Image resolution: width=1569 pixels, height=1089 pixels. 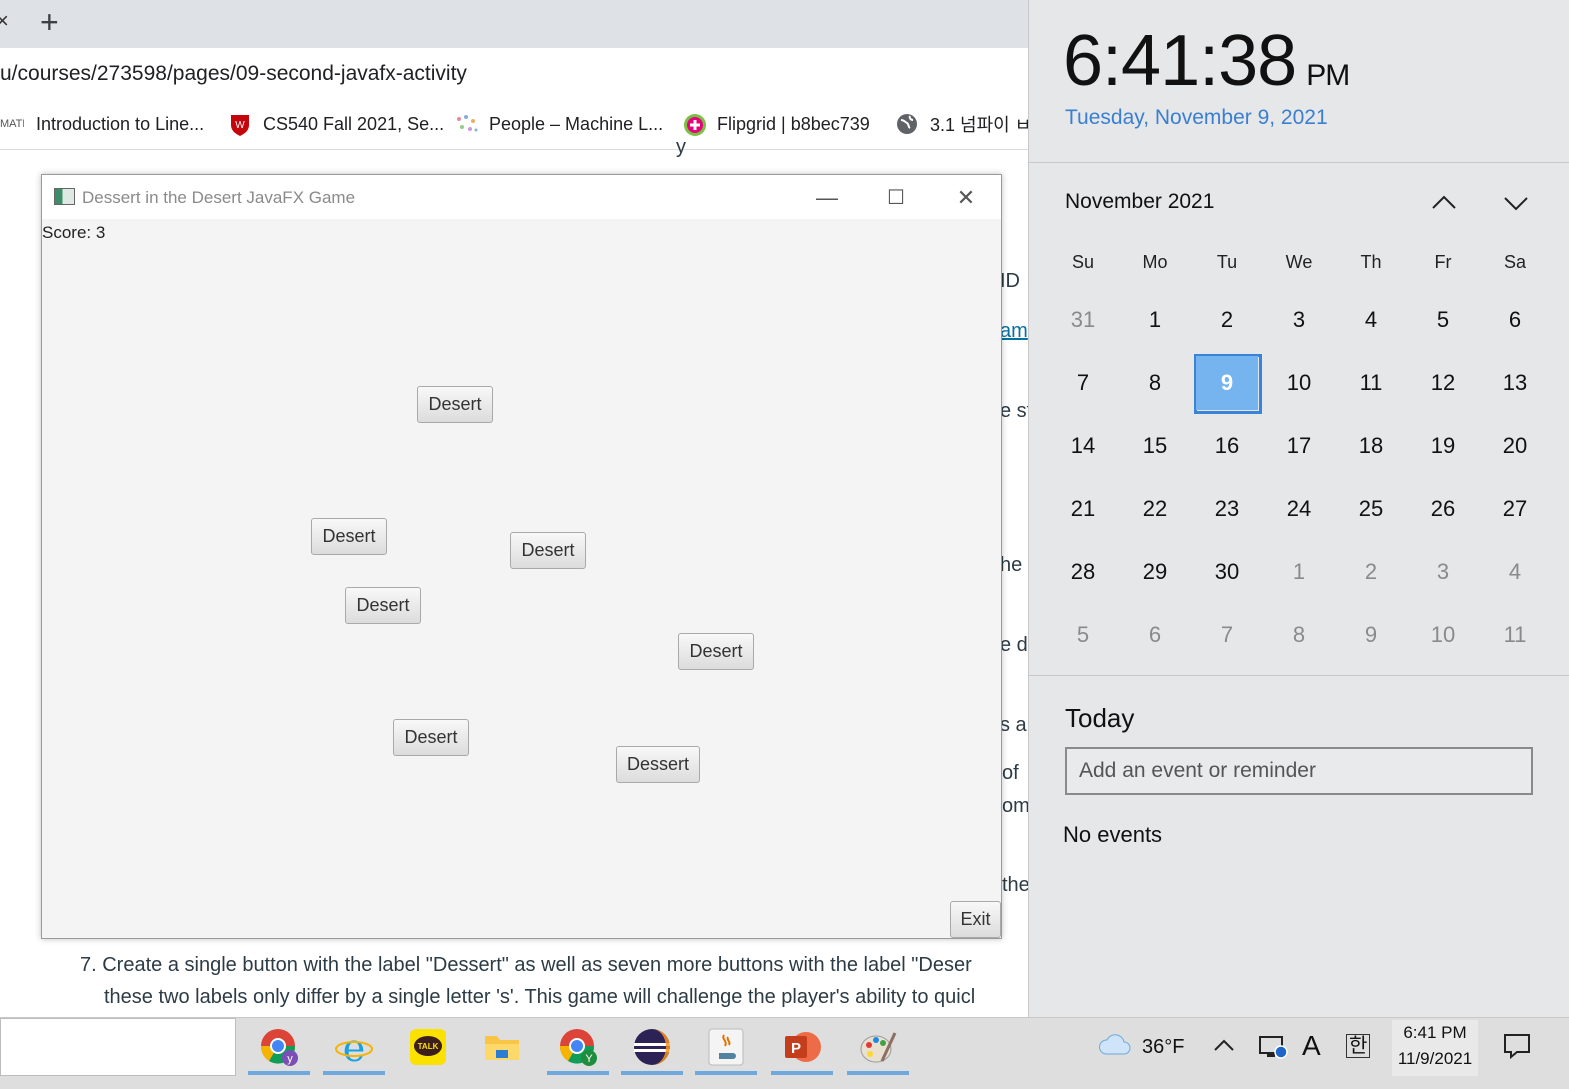 What do you see at coordinates (578, 1047) in the screenshot?
I see `chrome-icon: Y` at bounding box center [578, 1047].